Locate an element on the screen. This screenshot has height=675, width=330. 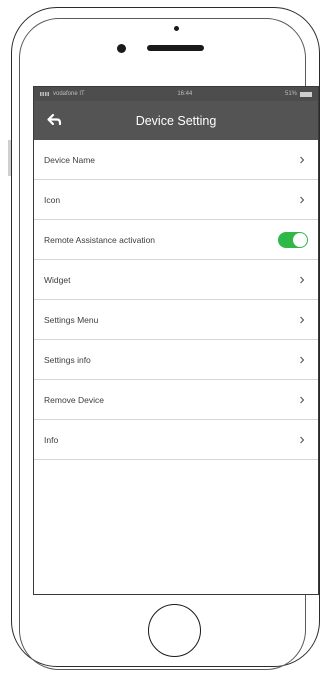
menu-item-settings-menu: Settings Menu is located at coordinates (176, 320).